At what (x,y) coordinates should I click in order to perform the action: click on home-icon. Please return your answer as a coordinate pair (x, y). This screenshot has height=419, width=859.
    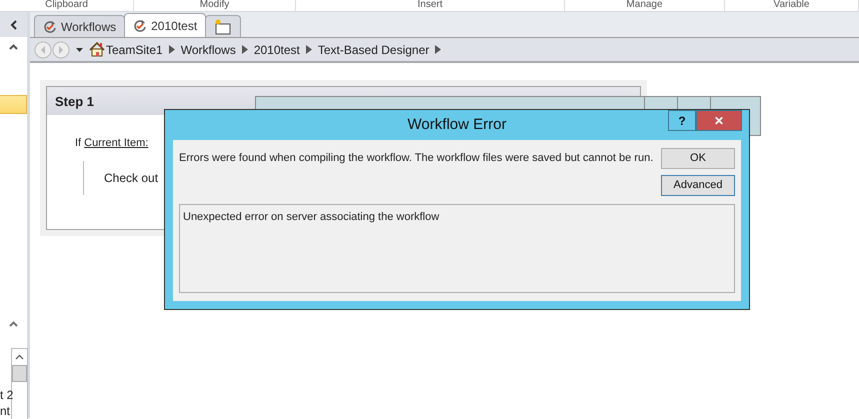
    Looking at the image, I should click on (97, 49).